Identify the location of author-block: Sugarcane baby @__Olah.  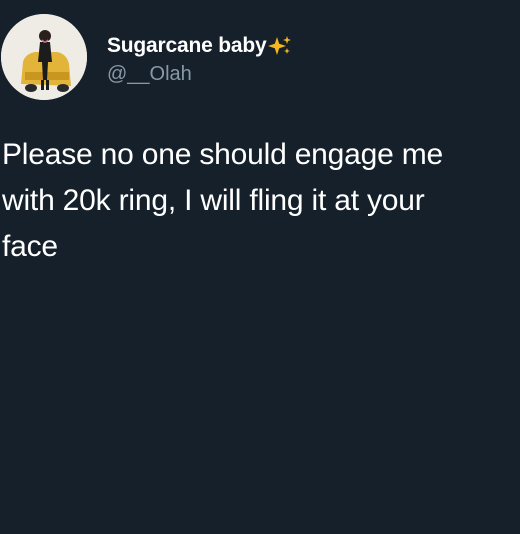
(200, 59).